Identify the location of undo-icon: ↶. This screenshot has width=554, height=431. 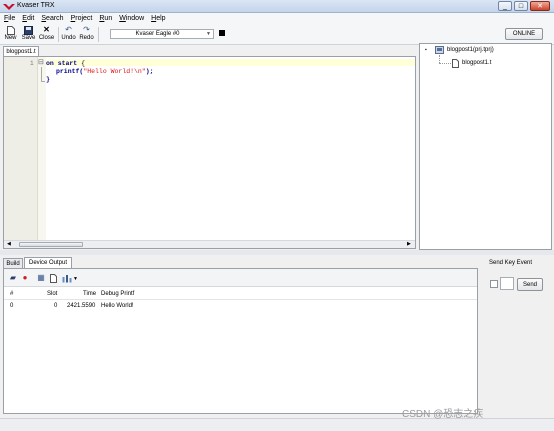
(68, 29).